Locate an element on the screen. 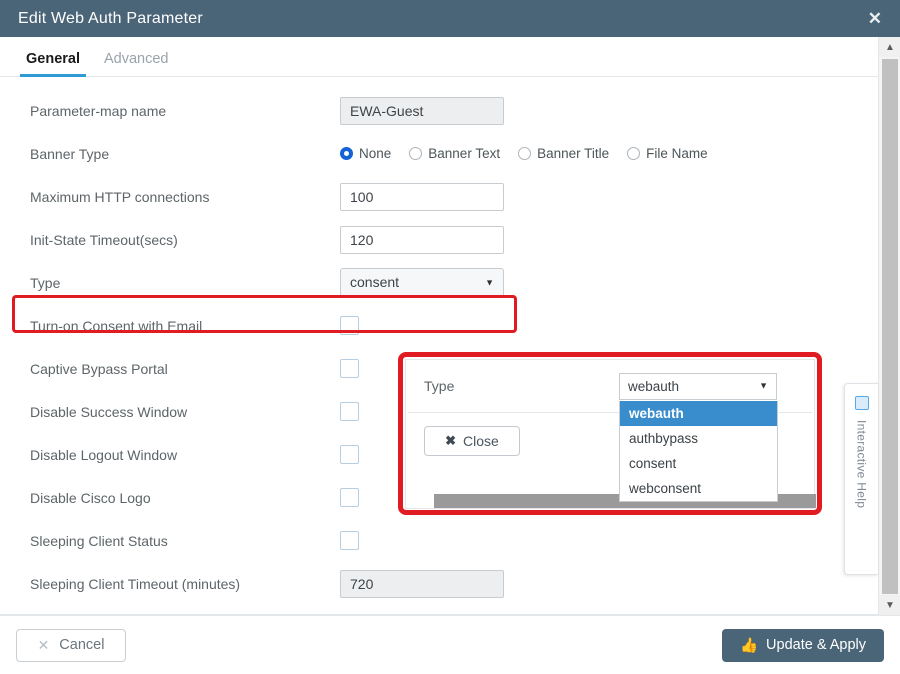 The height and width of the screenshot is (674, 900). label-sleeping-client-status: Sleeping Client Status is located at coordinates (99, 540).